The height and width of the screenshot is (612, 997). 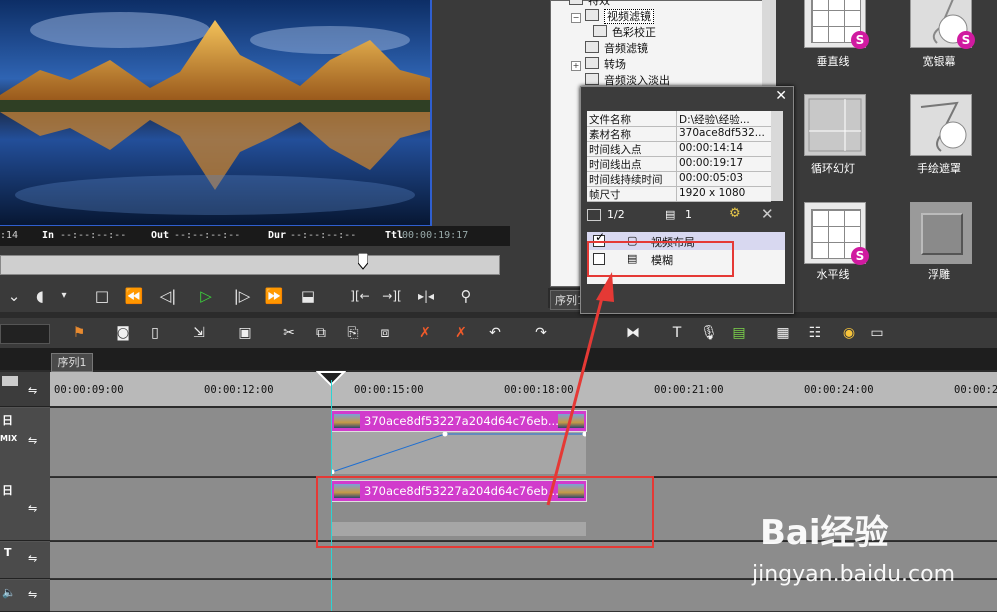 I want to click on mix-area, so click(x=458, y=453).